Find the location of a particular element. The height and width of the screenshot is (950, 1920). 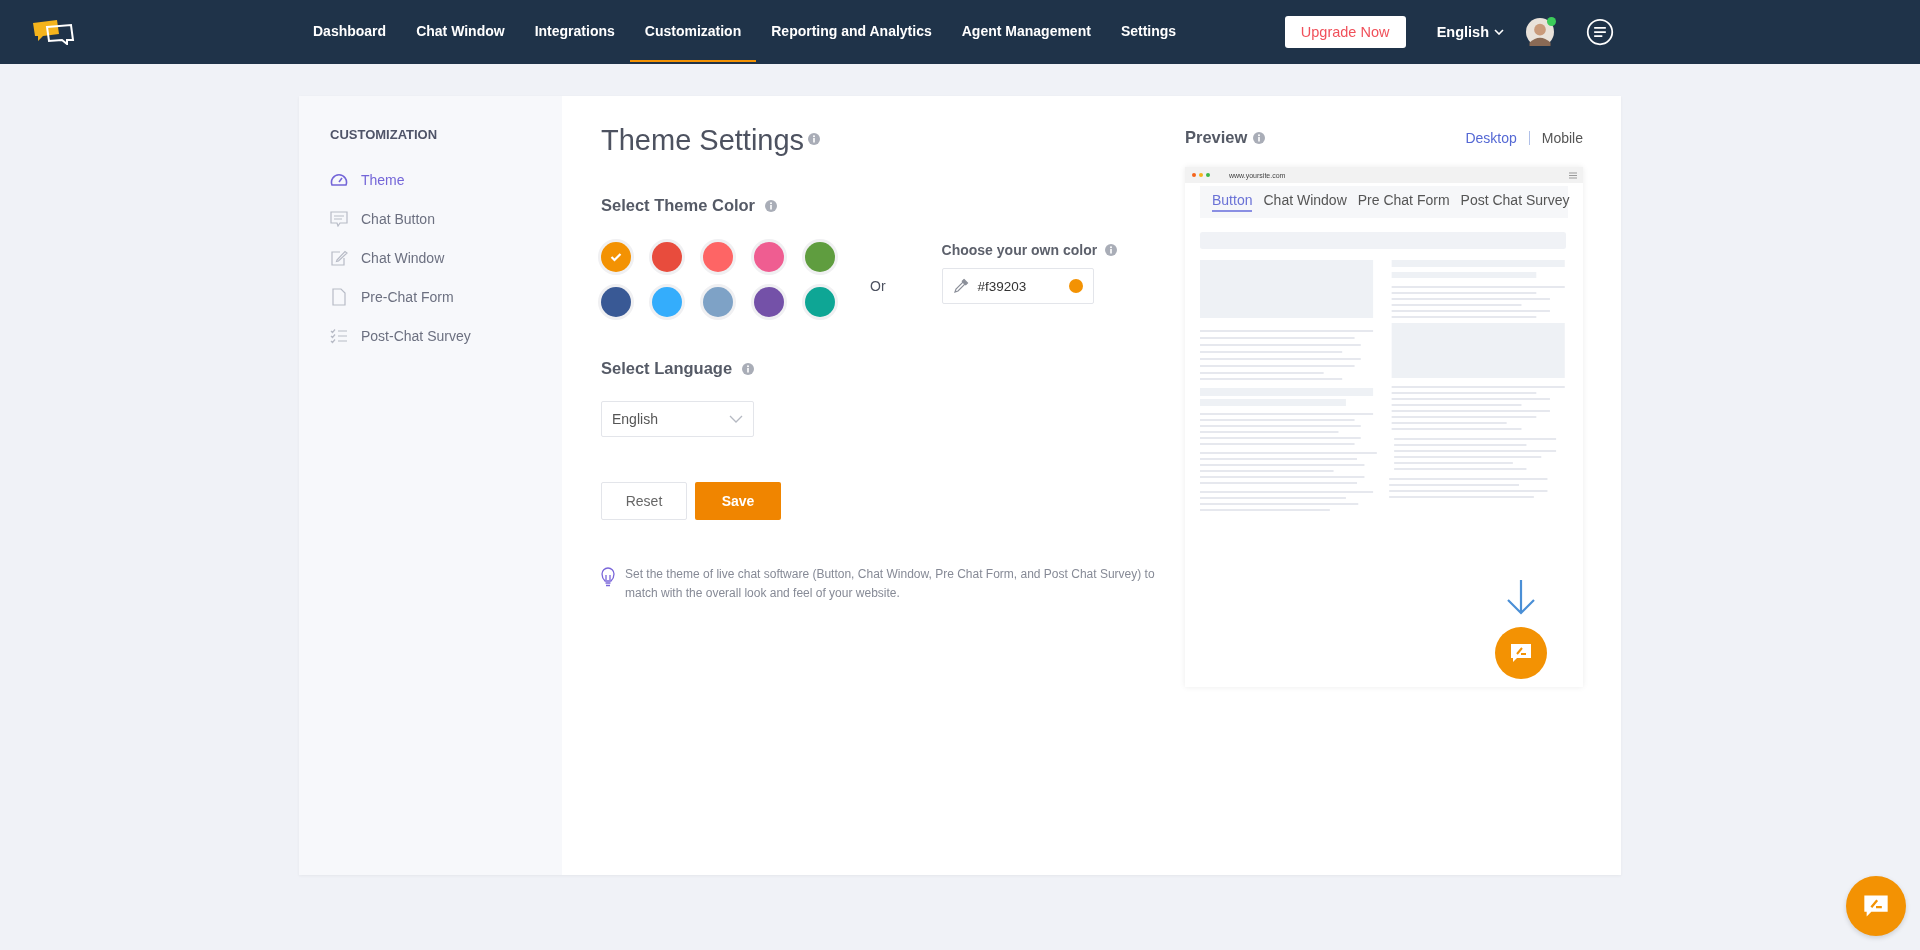

sidebar-item: Post-Chat Survey is located at coordinates (446, 335).